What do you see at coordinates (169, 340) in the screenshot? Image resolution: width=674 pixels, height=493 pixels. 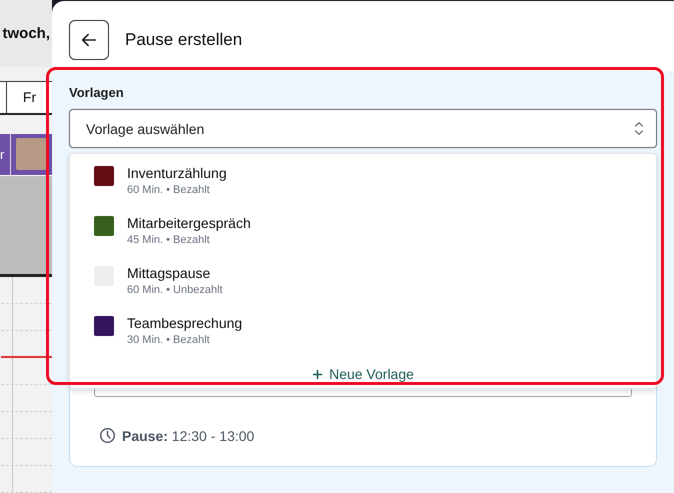 I see `template-details: 30 Min. • Bezahlt` at bounding box center [169, 340].